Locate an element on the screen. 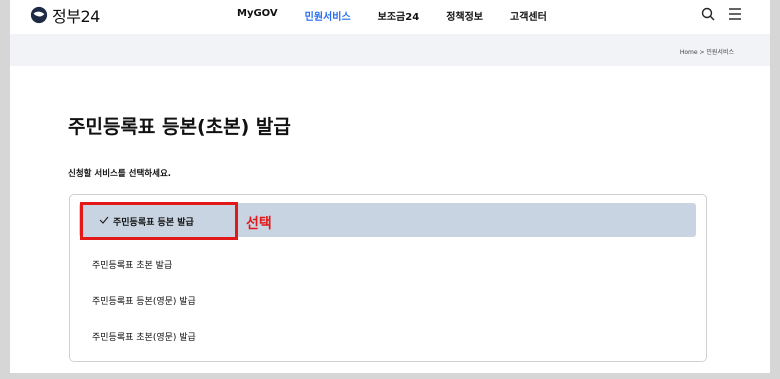 Image resolution: width=780 pixels, height=379 pixels. site-logo: 정부24 is located at coordinates (65, 15).